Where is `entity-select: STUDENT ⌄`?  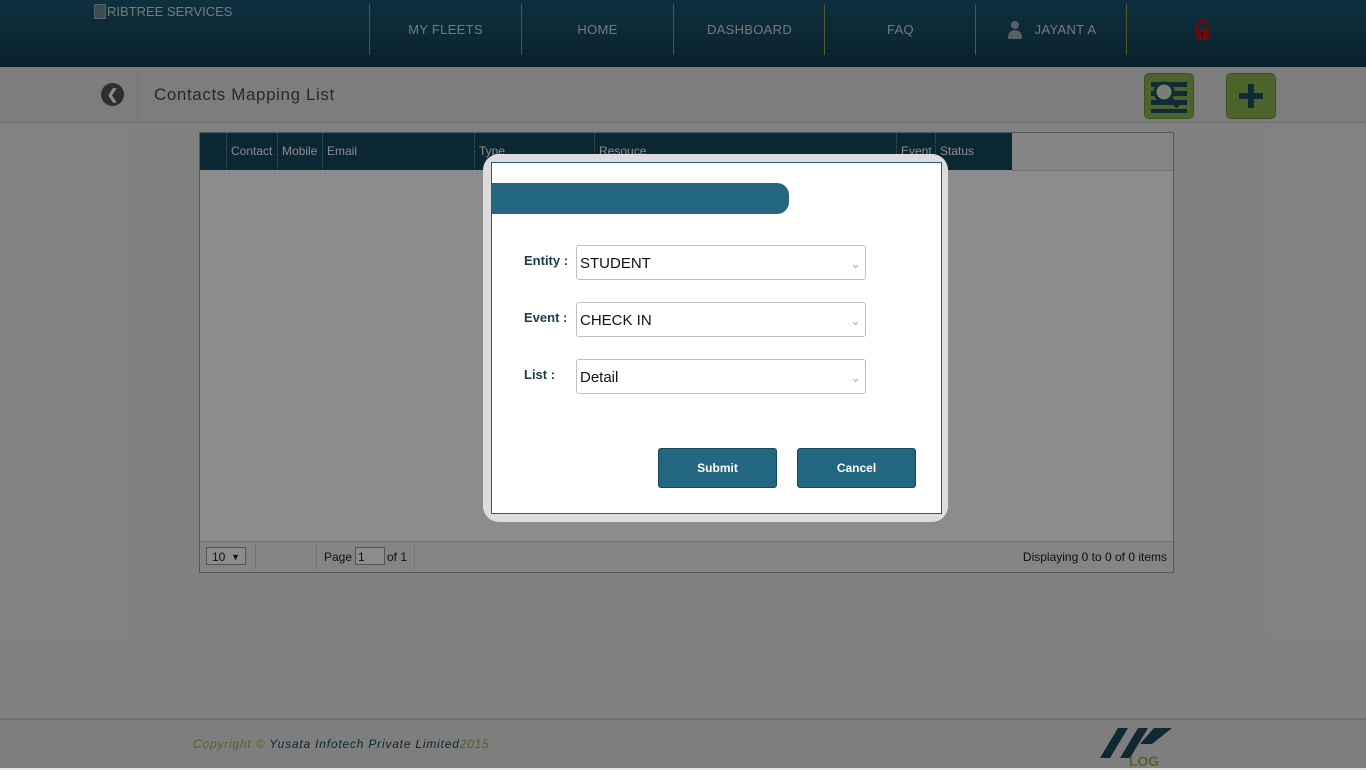 entity-select: STUDENT ⌄ is located at coordinates (721, 262).